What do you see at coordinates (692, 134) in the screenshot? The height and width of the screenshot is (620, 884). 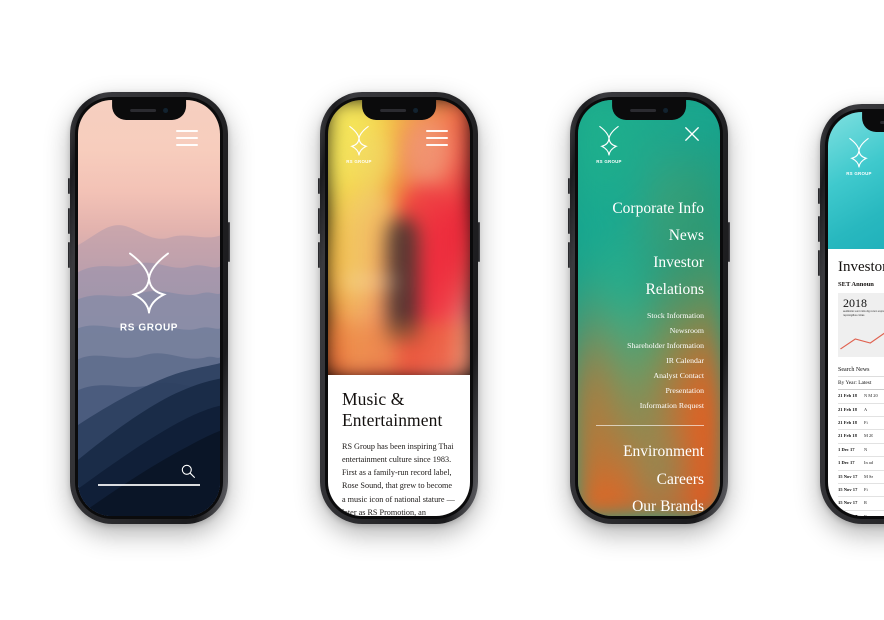 I see `close-x-icon` at bounding box center [692, 134].